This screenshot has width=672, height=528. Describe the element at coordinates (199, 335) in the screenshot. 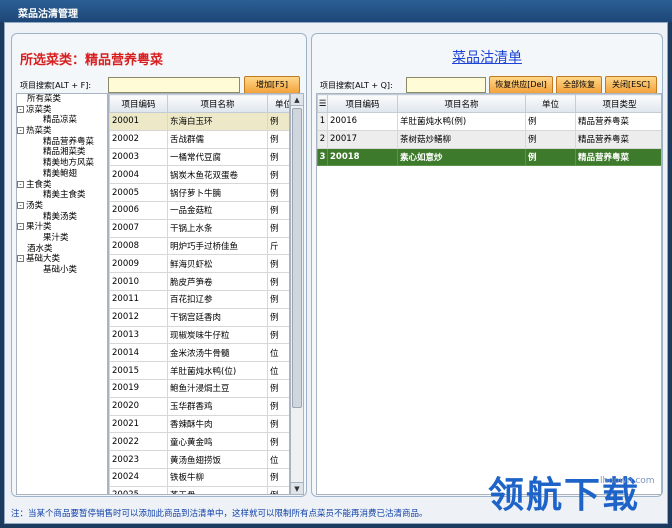

I see `table-row: 20013 现椒炭味牛仔粒例` at that location.